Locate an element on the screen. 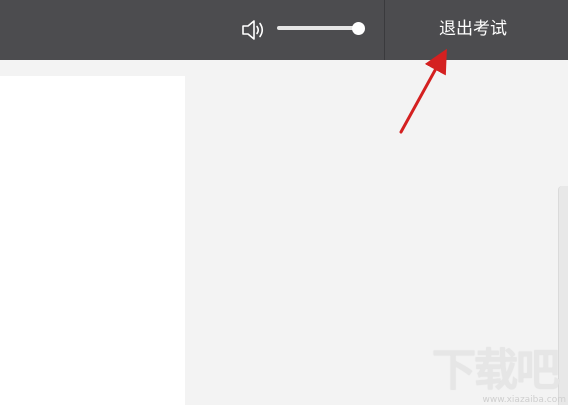 This screenshot has width=568, height=405. watermark: 下载吧 www.xiazaiba.com is located at coordinates (500, 375).